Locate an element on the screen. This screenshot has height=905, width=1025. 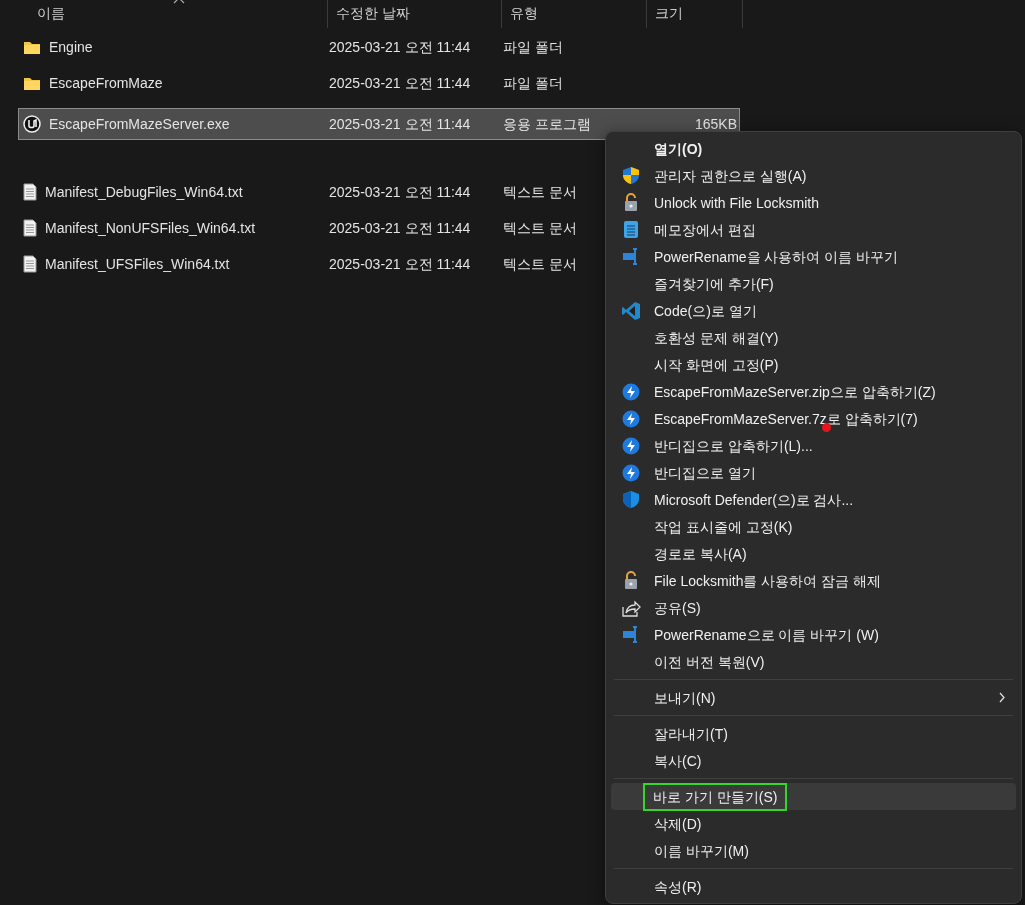
menu-label: EscapeFromMazeServer.7z로 압축하기(7) is located at coordinates (786, 418).